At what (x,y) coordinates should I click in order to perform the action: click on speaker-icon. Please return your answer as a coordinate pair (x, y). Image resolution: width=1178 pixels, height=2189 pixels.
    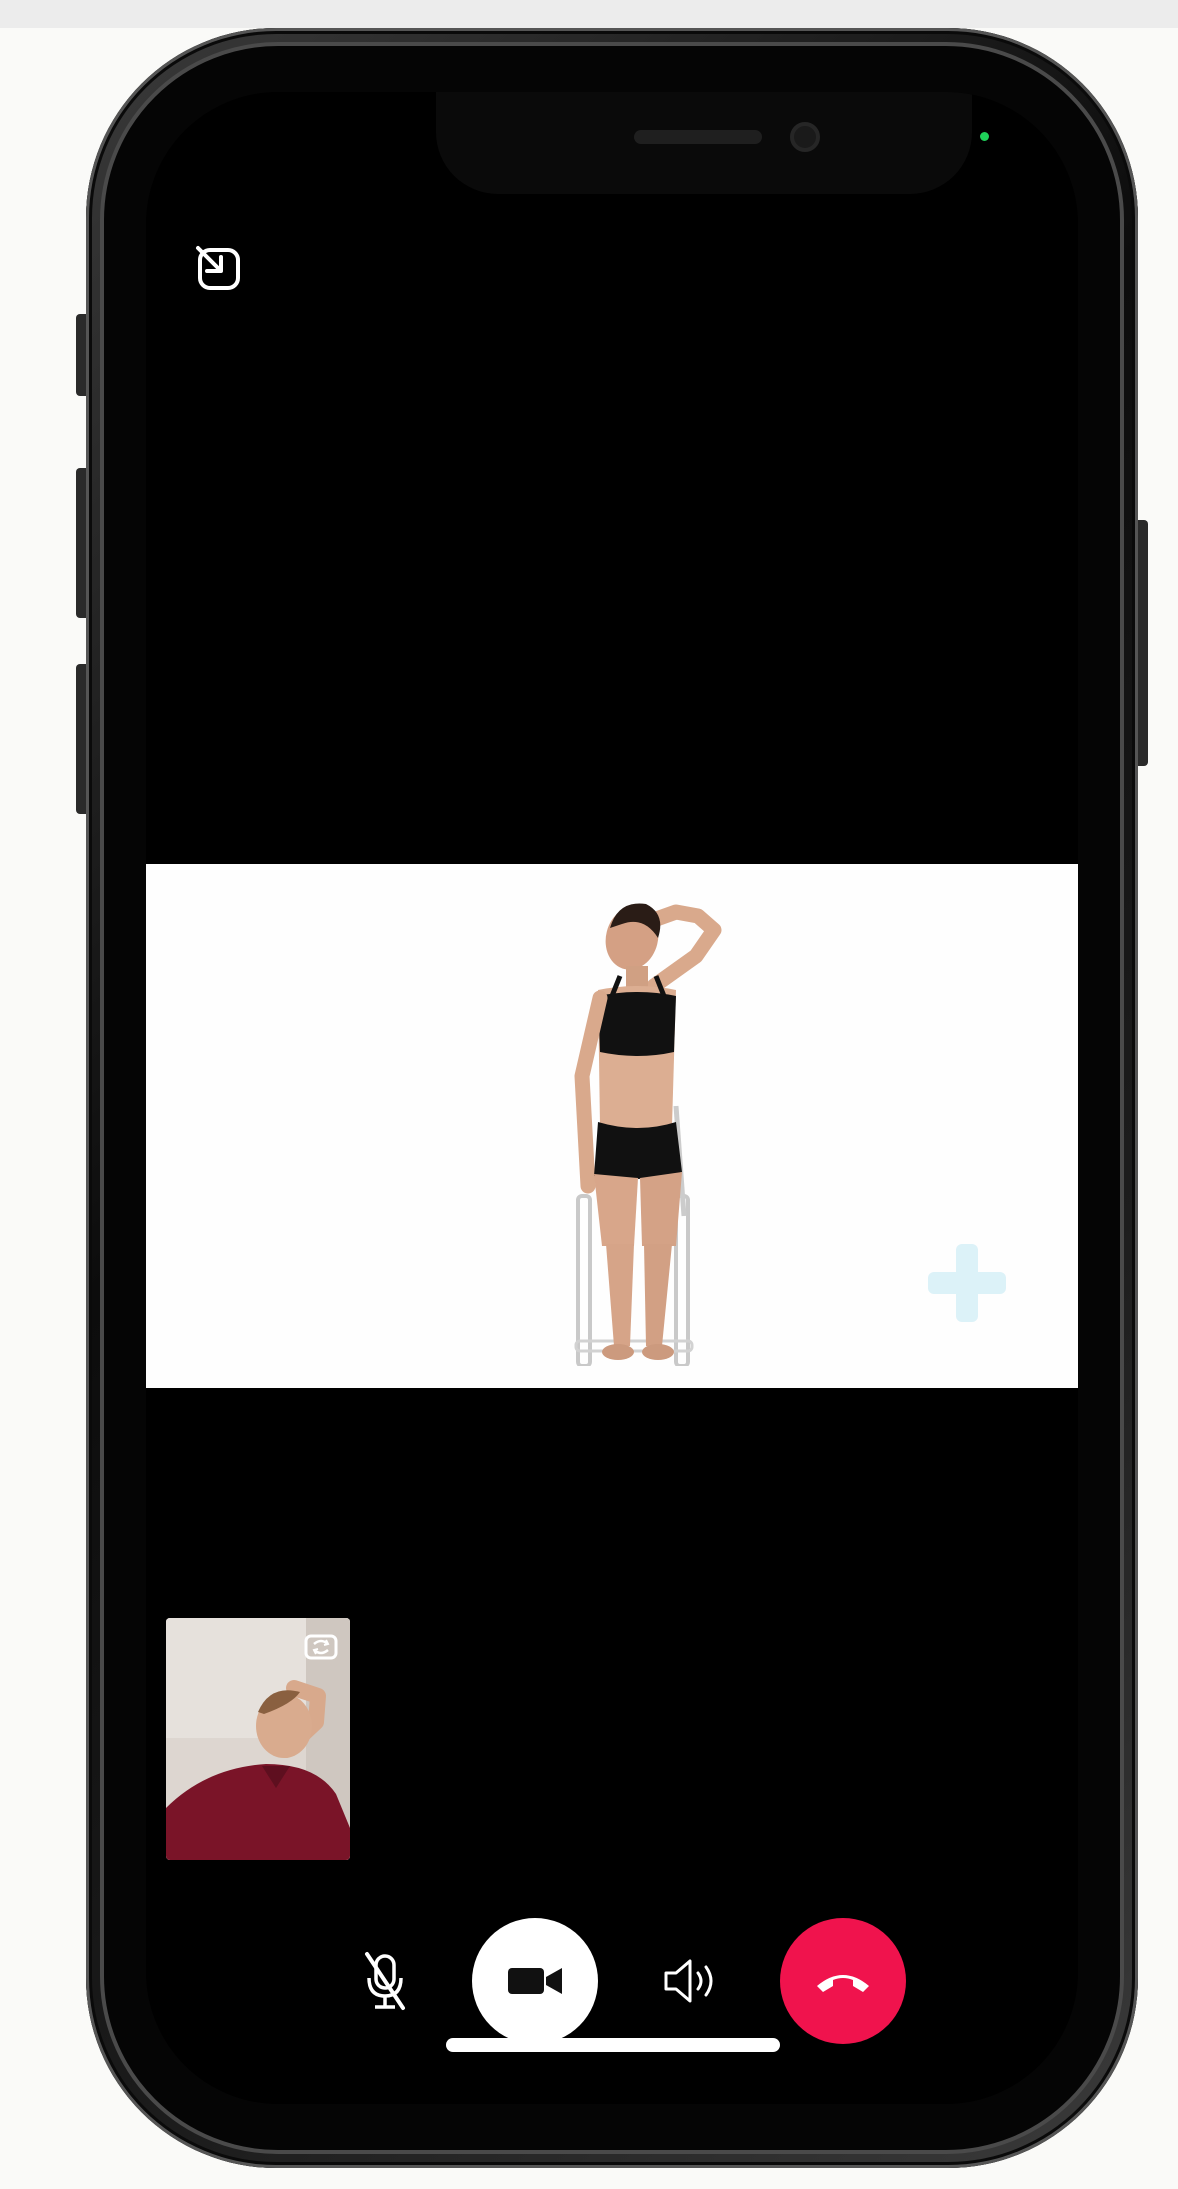
    Looking at the image, I should click on (688, 1981).